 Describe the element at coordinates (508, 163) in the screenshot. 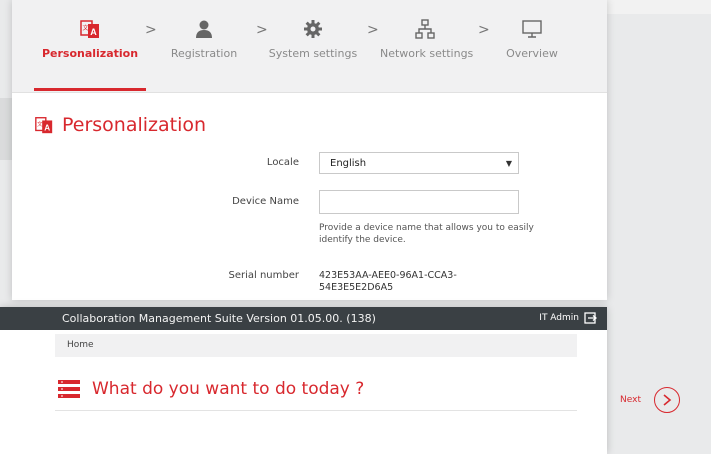

I see `caret-down-icon: ▼` at that location.